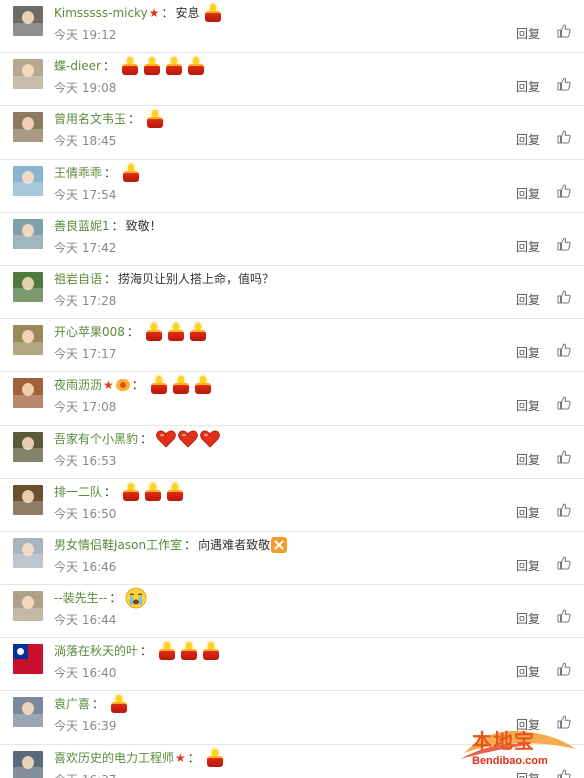 The height and width of the screenshot is (778, 584). What do you see at coordinates (78, 173) in the screenshot?
I see `username-link: 王倩乖乖` at bounding box center [78, 173].